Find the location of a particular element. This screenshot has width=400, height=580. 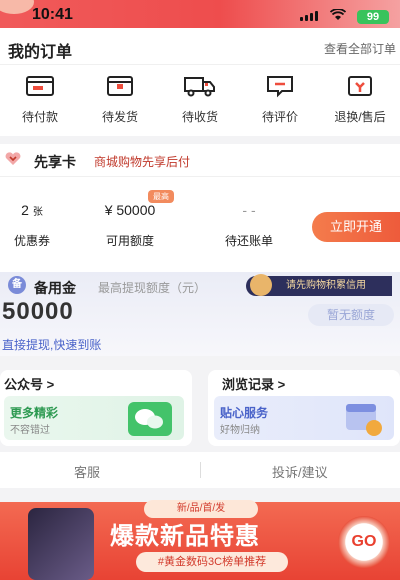

order-item-label: 待付款 is located at coordinates (39, 117).